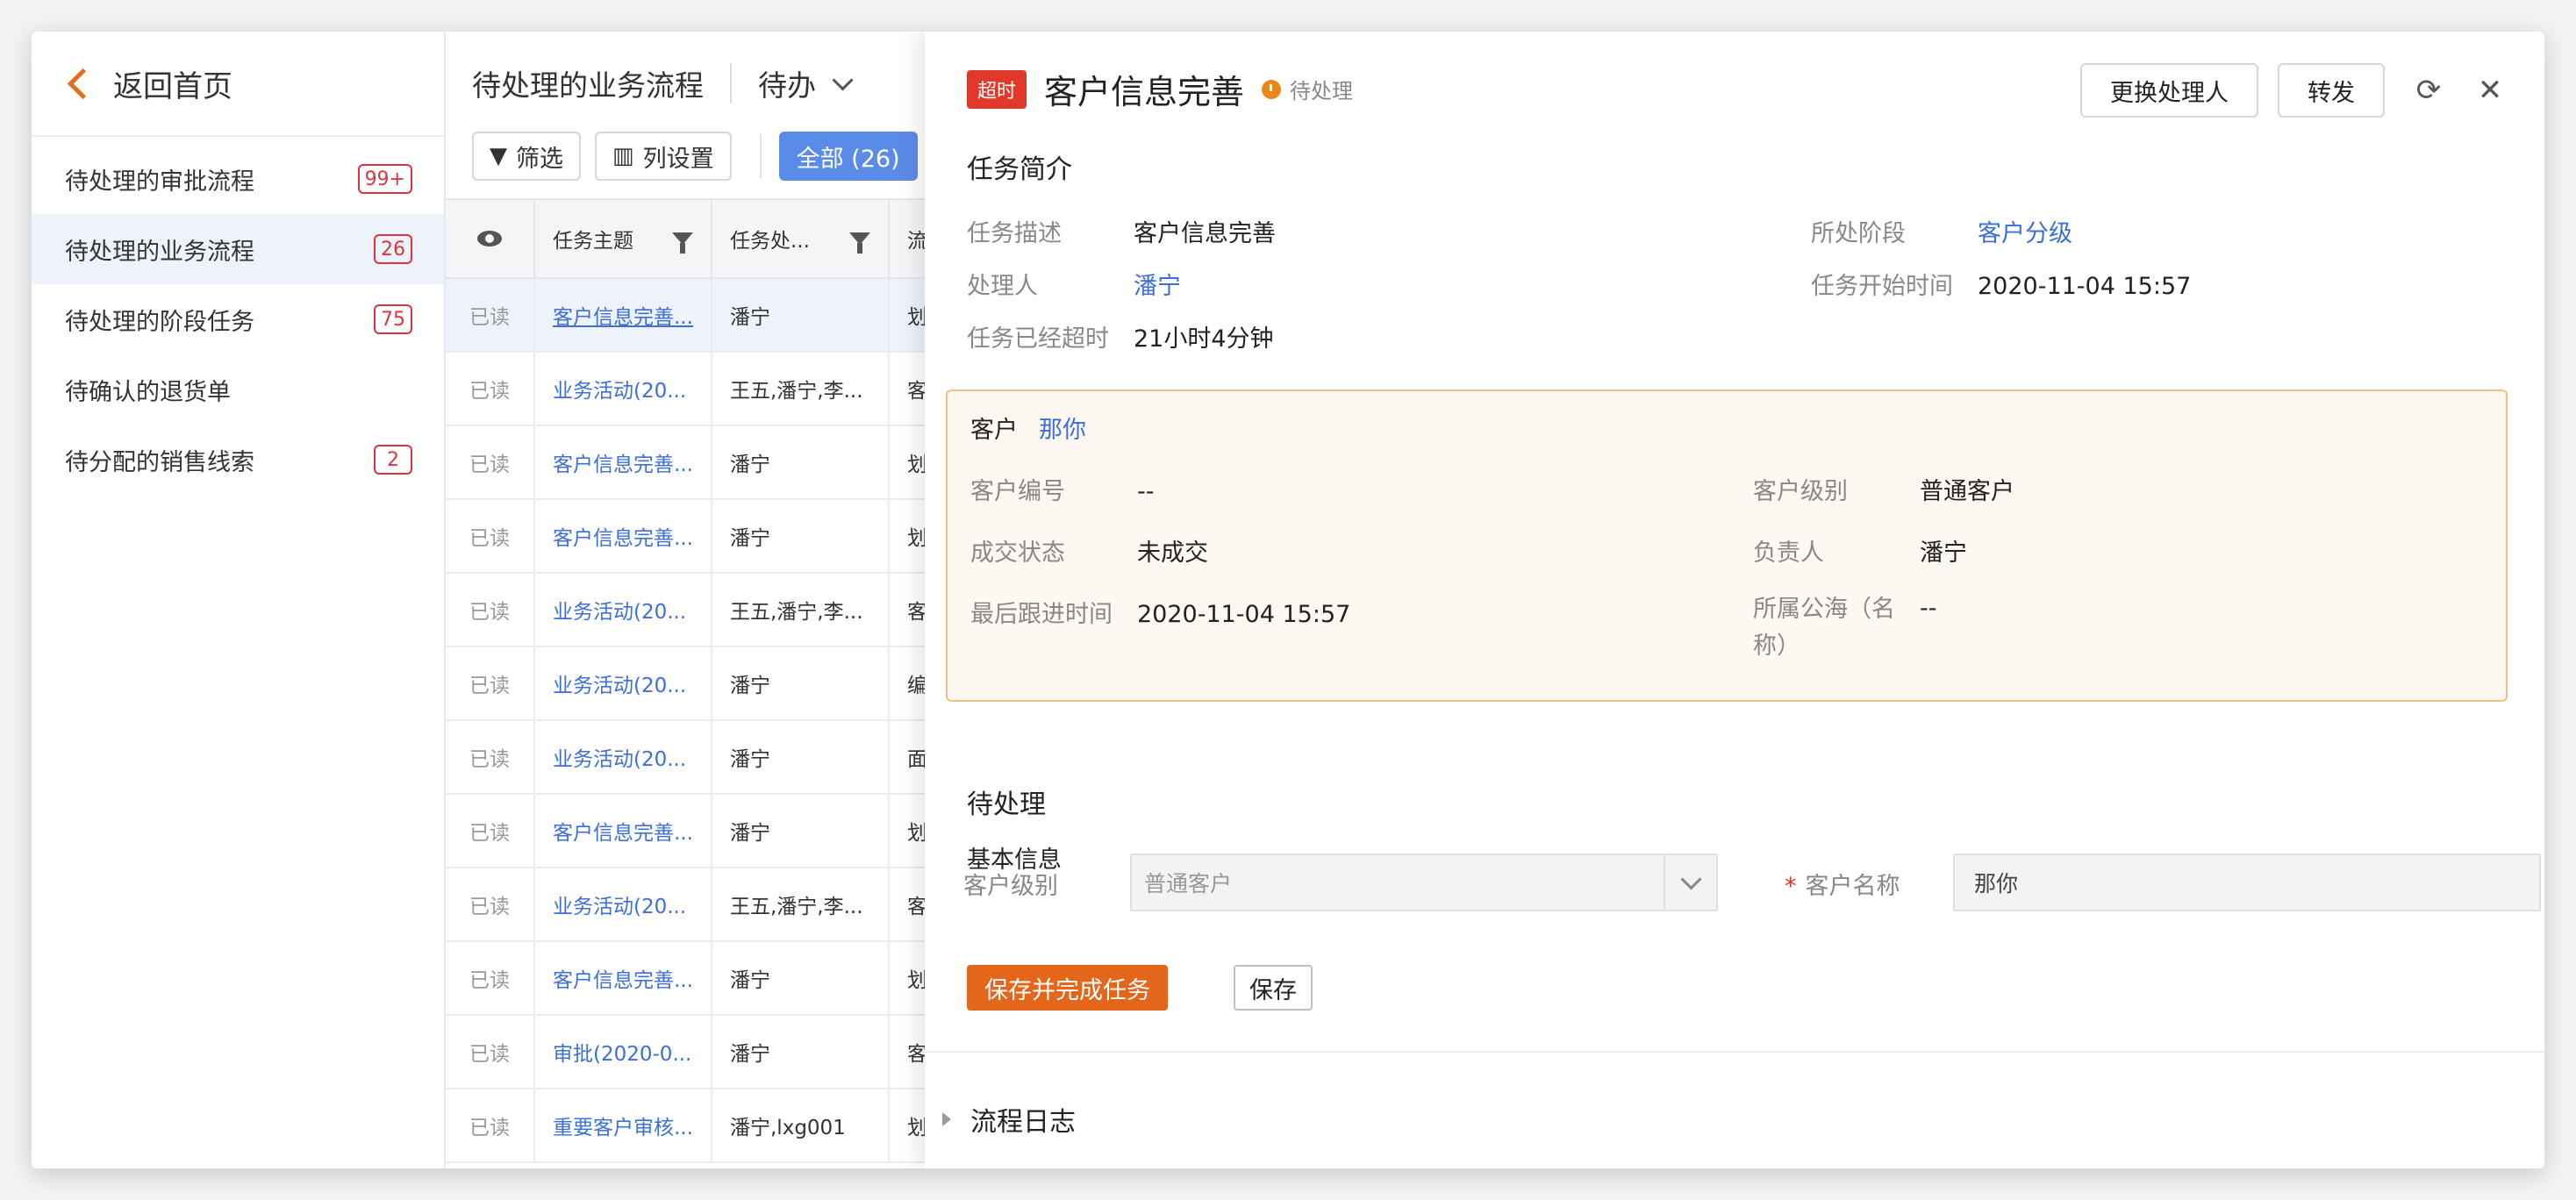  I want to click on followup-field: 最后跟进时间 2020-11-04 15:57, so click(1160, 612).